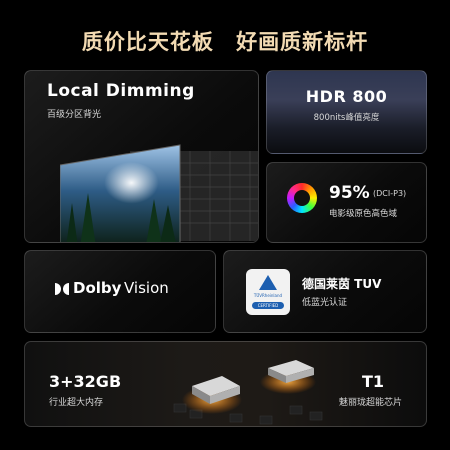  Describe the element at coordinates (349, 193) in the screenshot. I see `color-gamut-percent: 95%` at that location.